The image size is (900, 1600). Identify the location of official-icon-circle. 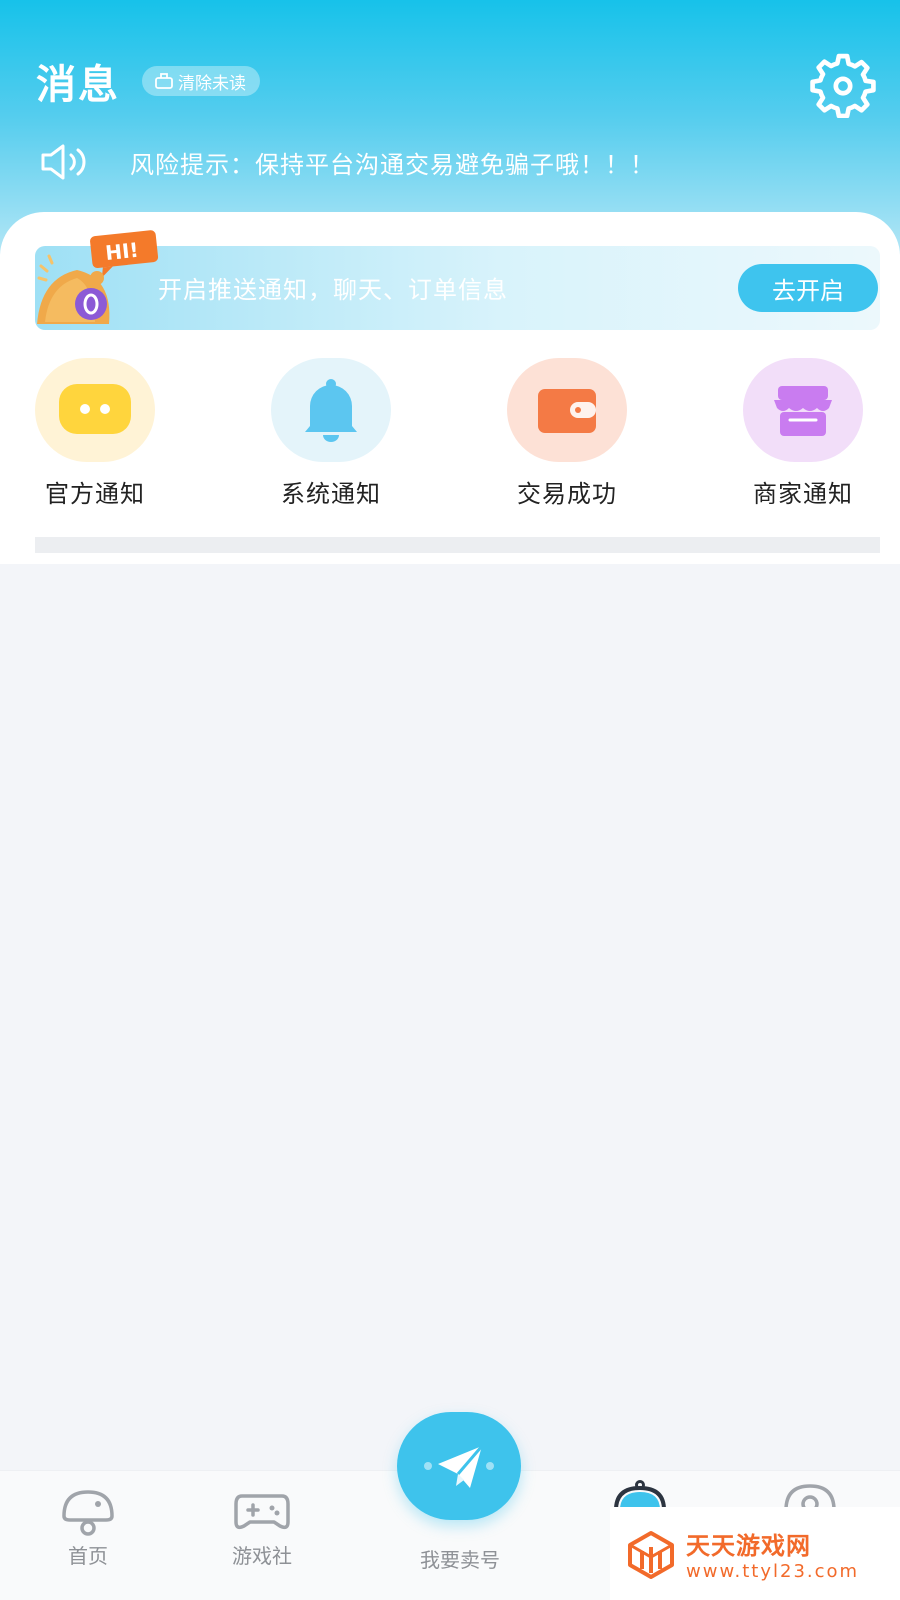
(95, 410).